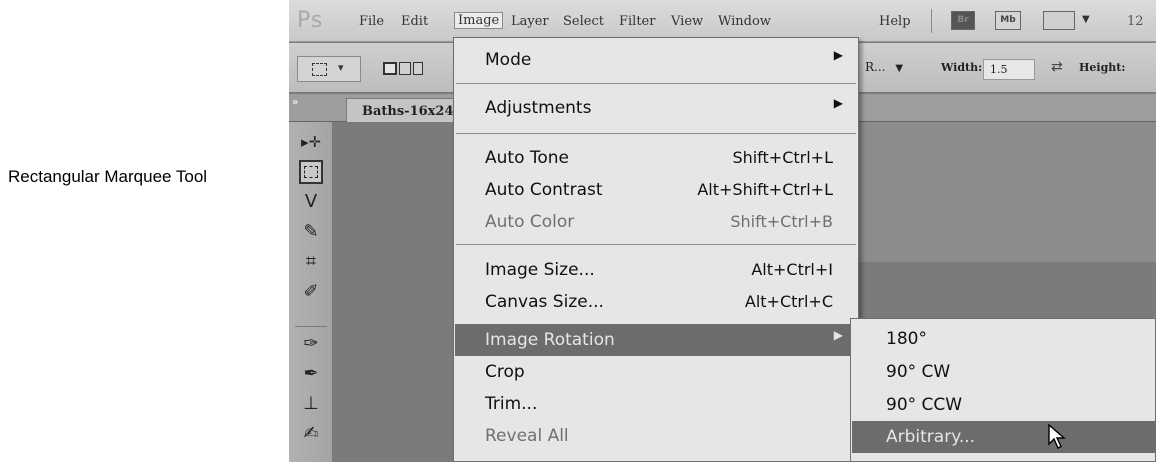  Describe the element at coordinates (687, 21) in the screenshot. I see `menu-view: View` at that location.